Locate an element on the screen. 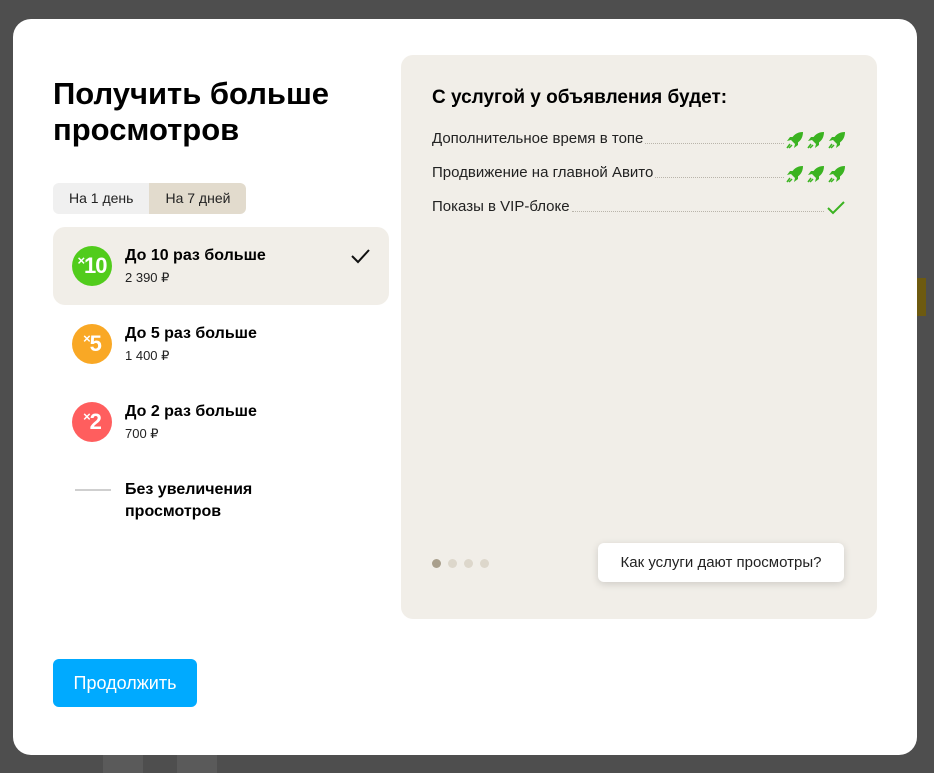 This screenshot has width=934, height=773. feature-row: Показы в VIP-блоке is located at coordinates (639, 205).